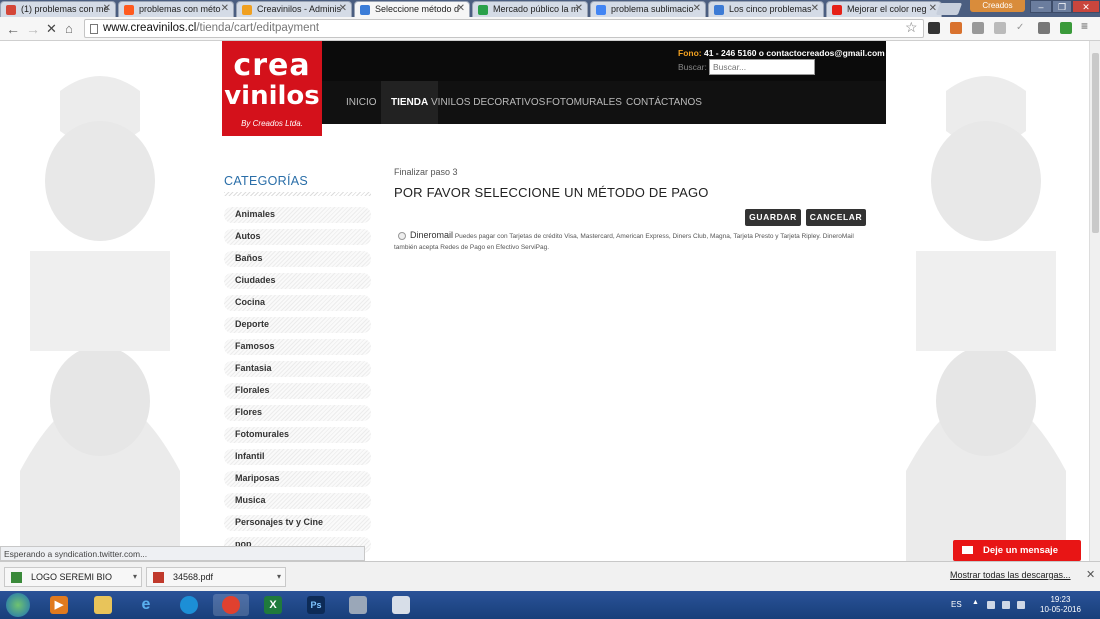  What do you see at coordinates (648, 9) in the screenshot?
I see `browser-tab: problema sublimacio ✕` at bounding box center [648, 9].